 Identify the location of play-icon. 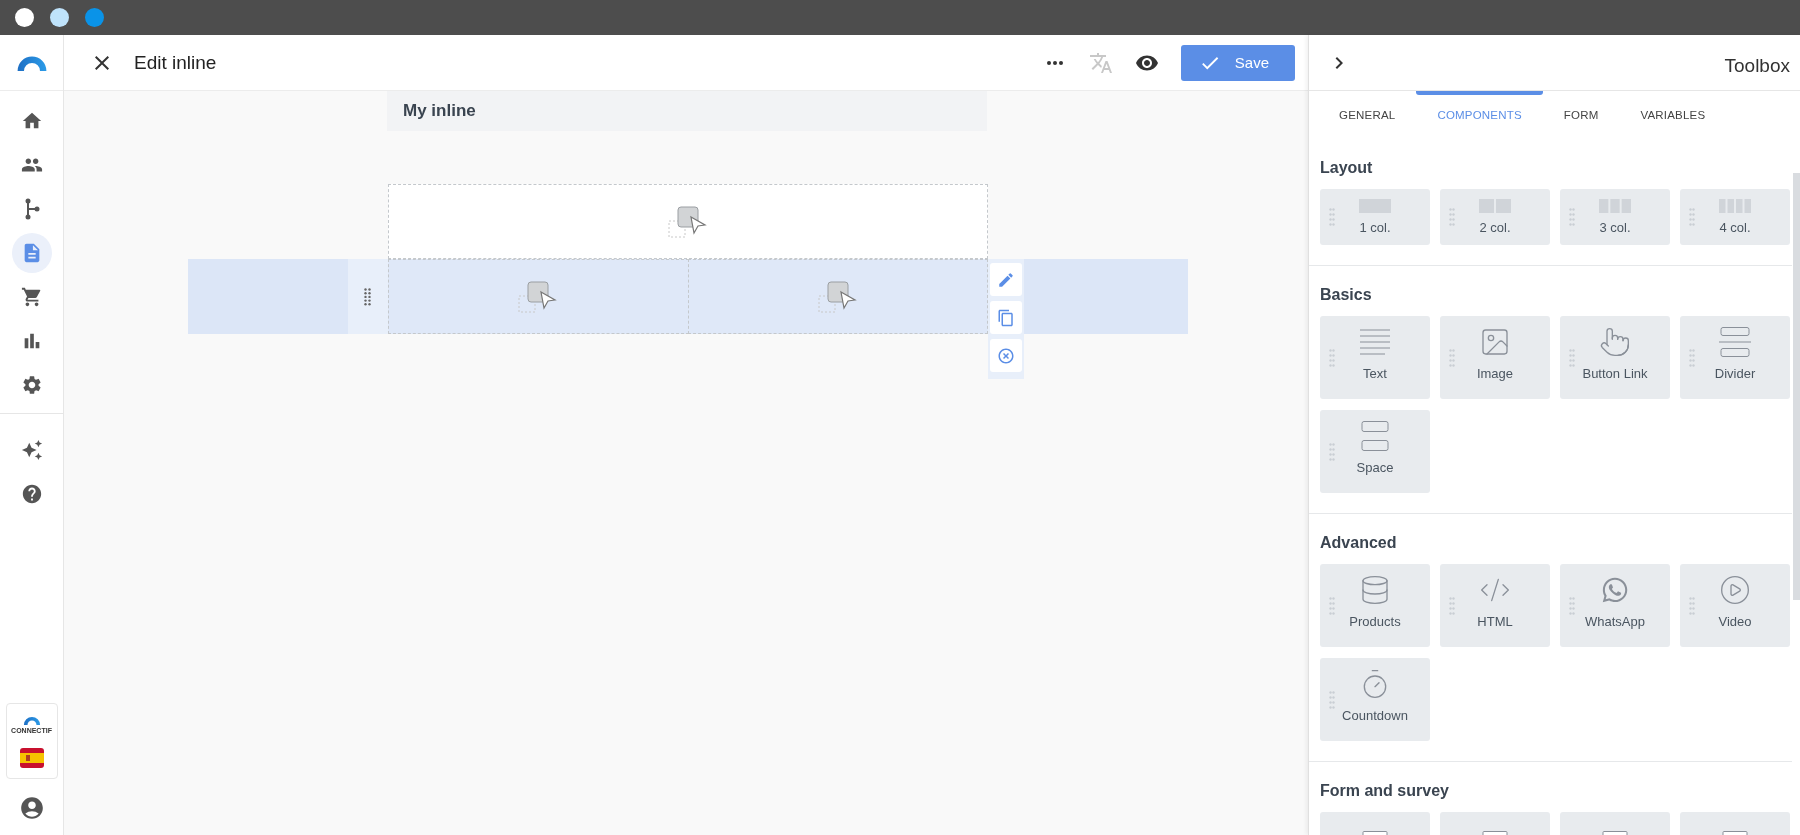
(1735, 590).